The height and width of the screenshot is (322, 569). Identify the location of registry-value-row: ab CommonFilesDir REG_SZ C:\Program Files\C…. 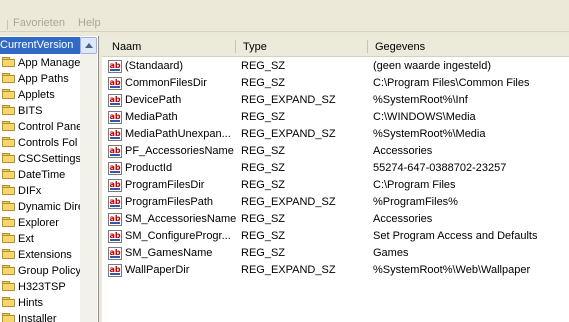
(335, 83).